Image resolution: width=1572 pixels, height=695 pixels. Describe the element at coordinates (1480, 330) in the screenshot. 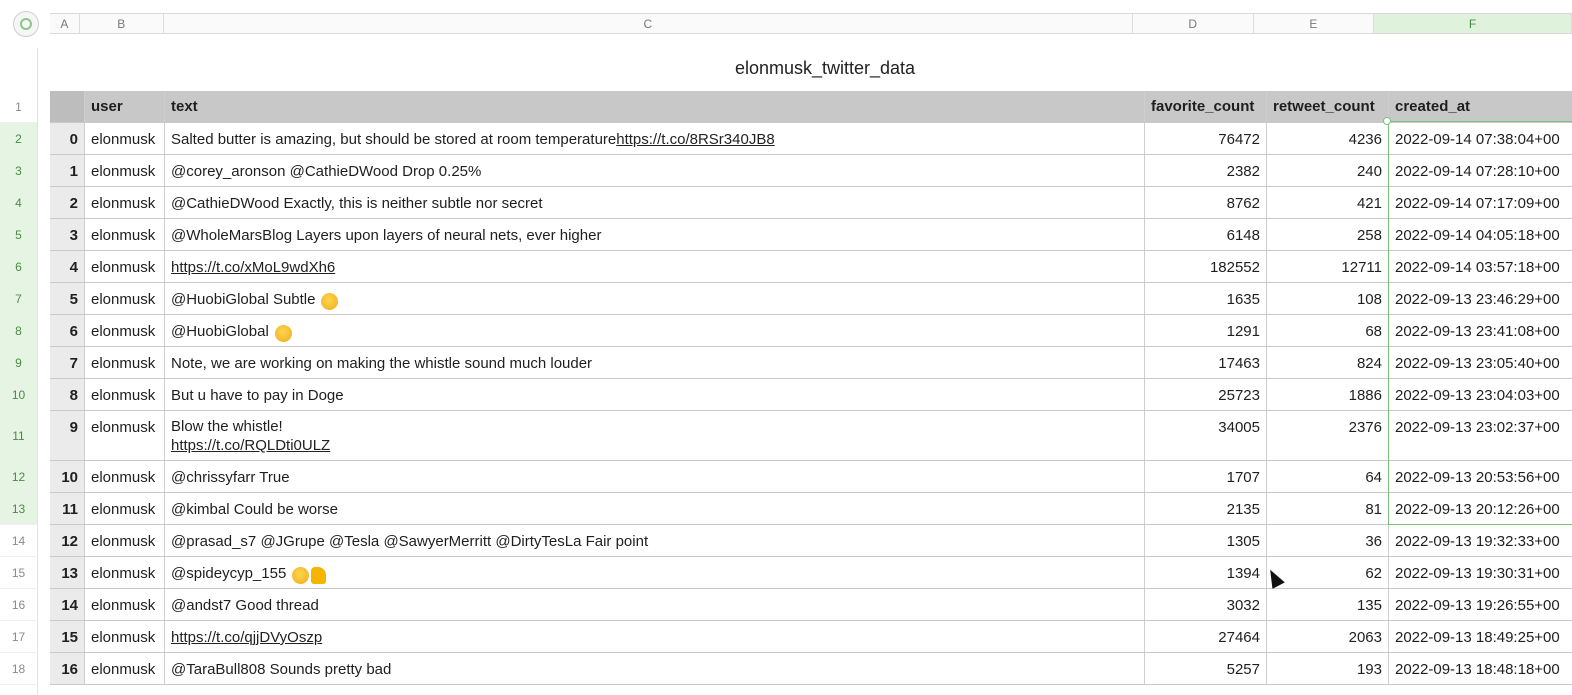

I see `created-at-cell: 2022-09-13 23:41:08+00` at that location.